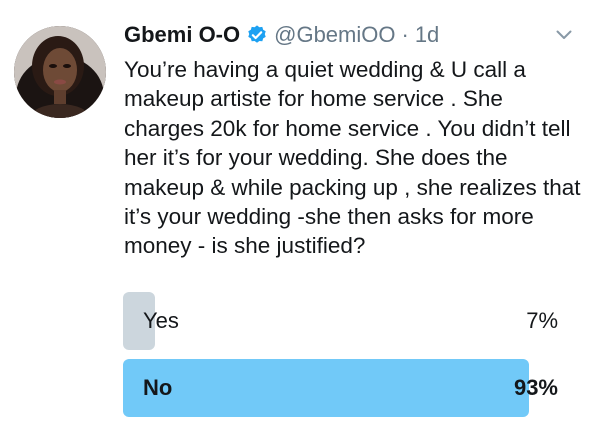 Image resolution: width=595 pixels, height=433 pixels. Describe the element at coordinates (158, 387) in the screenshot. I see `poll-option-label: No` at that location.